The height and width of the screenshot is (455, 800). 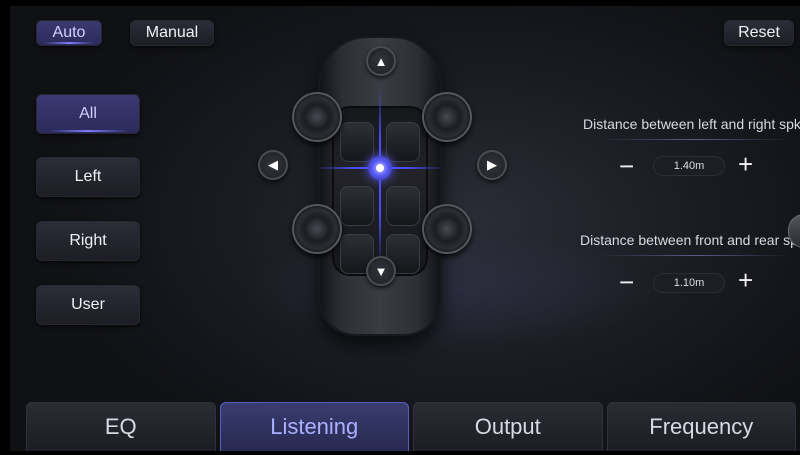 What do you see at coordinates (88, 177) in the screenshot?
I see `sidebar-item-left: Left` at bounding box center [88, 177].